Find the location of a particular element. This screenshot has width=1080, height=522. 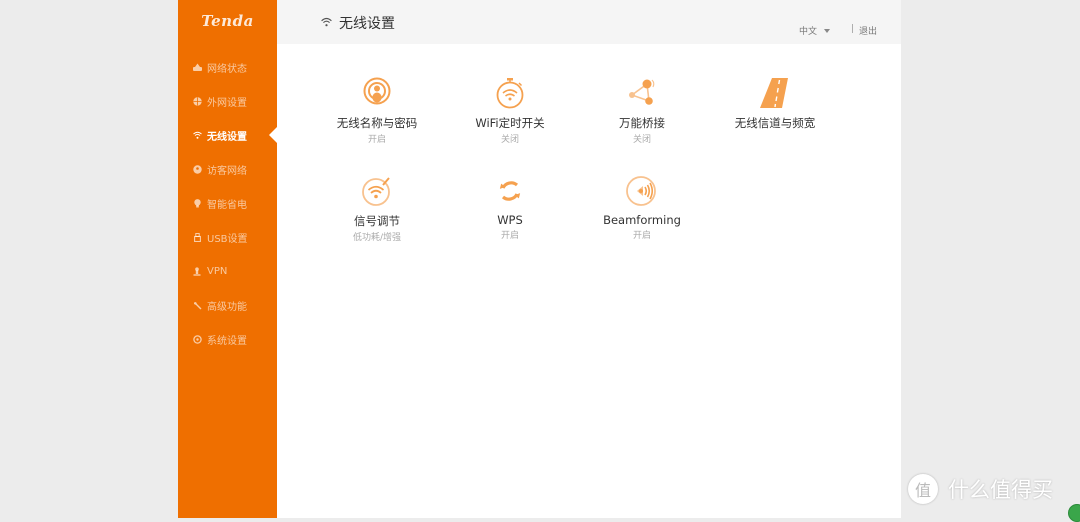

sidebar-item-usb-settings: USB设置 is located at coordinates (227, 237).